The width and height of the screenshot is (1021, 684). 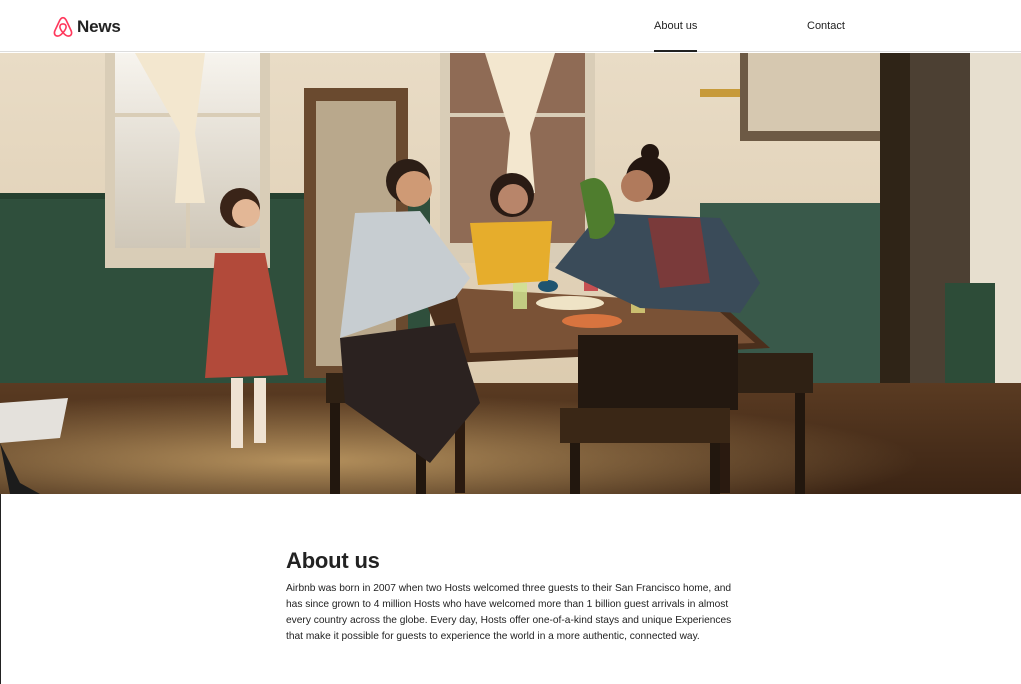 I want to click on about-title: About us, so click(x=333, y=560).